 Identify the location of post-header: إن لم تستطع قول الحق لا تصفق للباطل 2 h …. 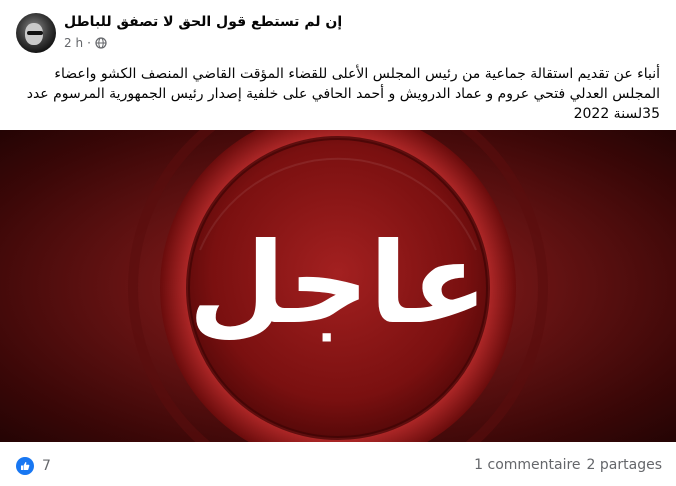
(338, 30).